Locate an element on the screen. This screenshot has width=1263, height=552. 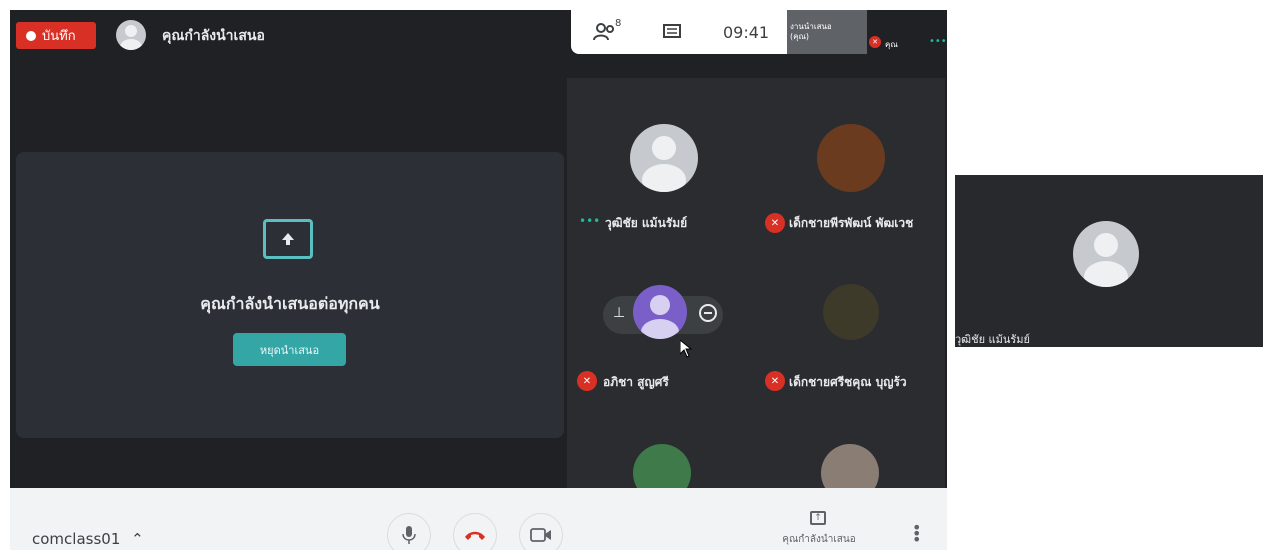
record-badge: บันทึก is located at coordinates (56, 35).